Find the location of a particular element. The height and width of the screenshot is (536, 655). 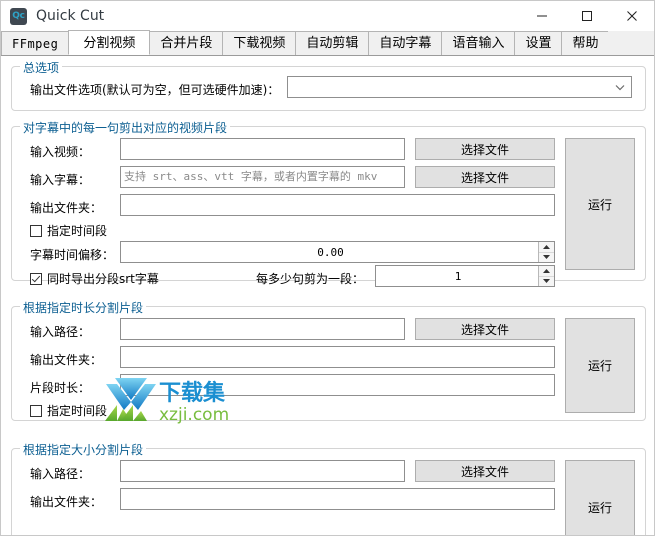

subtitle-split-run-button: 运行 is located at coordinates (600, 204).